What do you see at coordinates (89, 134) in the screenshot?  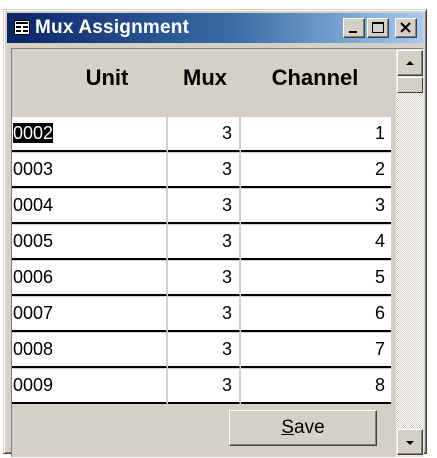 I see `unit-field: 0002` at bounding box center [89, 134].